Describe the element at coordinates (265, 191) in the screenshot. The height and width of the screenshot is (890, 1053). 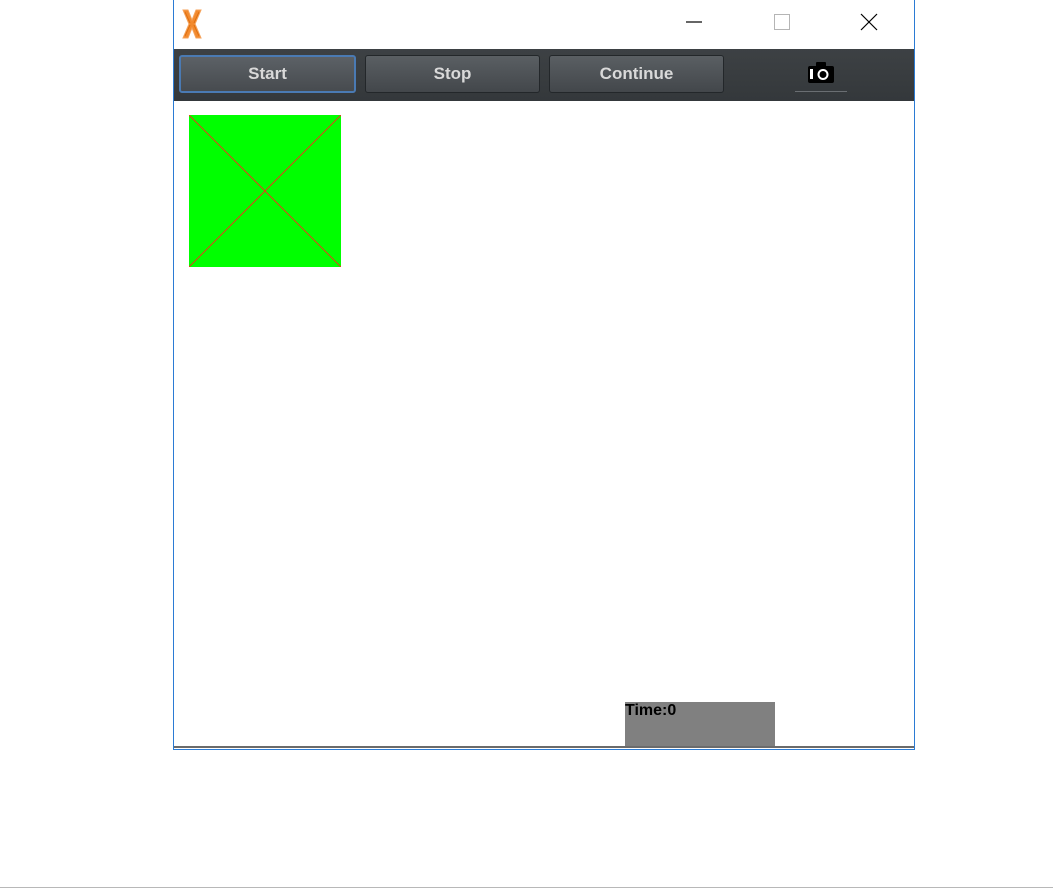
I see `green-square-sprite` at that location.